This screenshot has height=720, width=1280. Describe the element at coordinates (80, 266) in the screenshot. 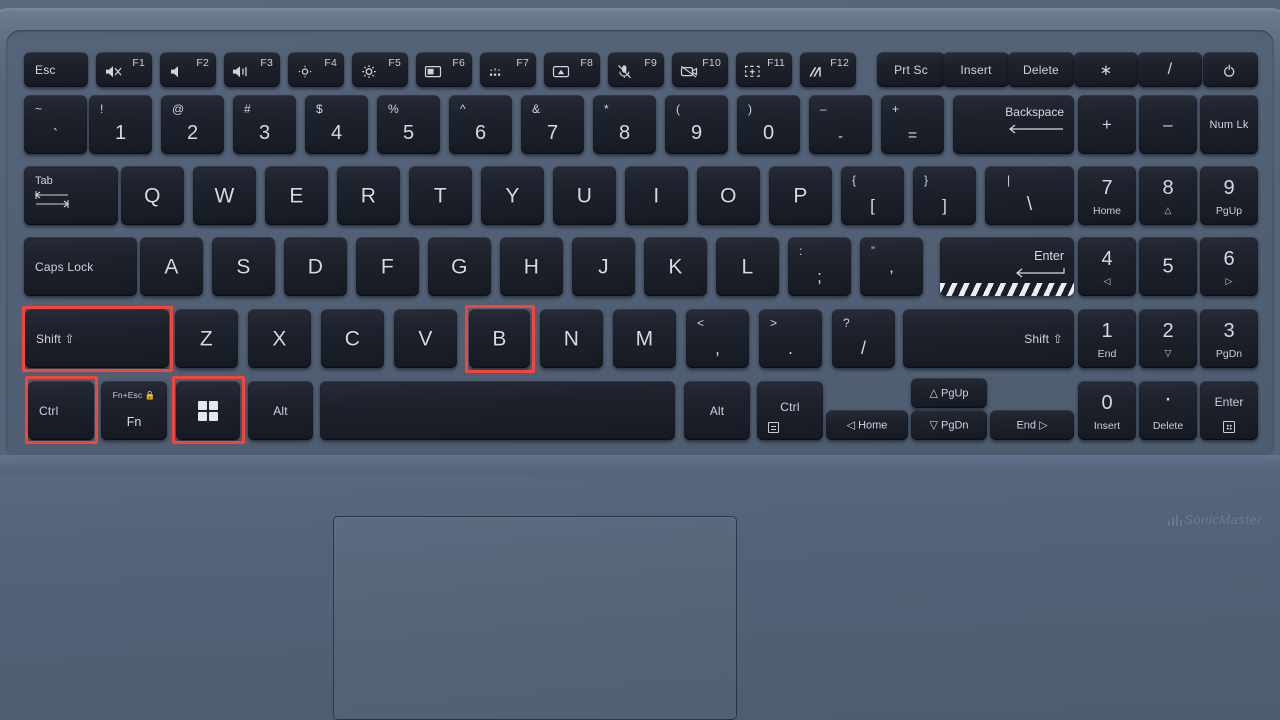

I see `key-caps-lock: Caps Lock` at that location.